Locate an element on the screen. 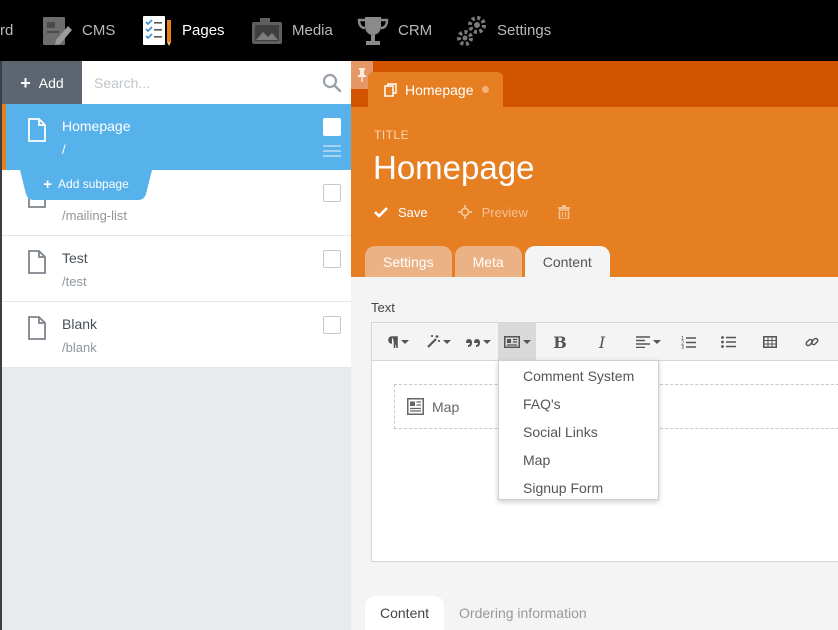 Image resolution: width=838 pixels, height=630 pixels. insert-widget-button is located at coordinates (517, 342).